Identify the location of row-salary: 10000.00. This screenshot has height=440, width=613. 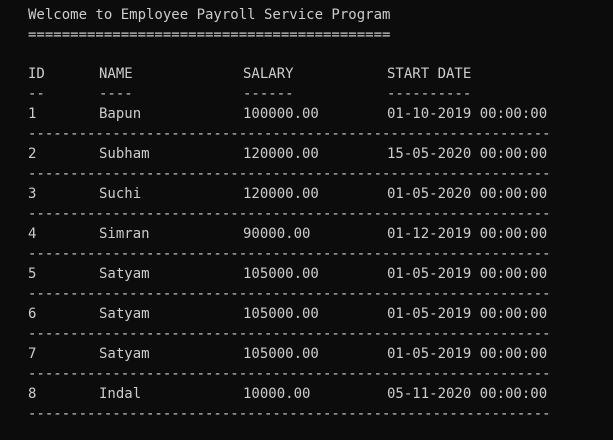
(277, 394).